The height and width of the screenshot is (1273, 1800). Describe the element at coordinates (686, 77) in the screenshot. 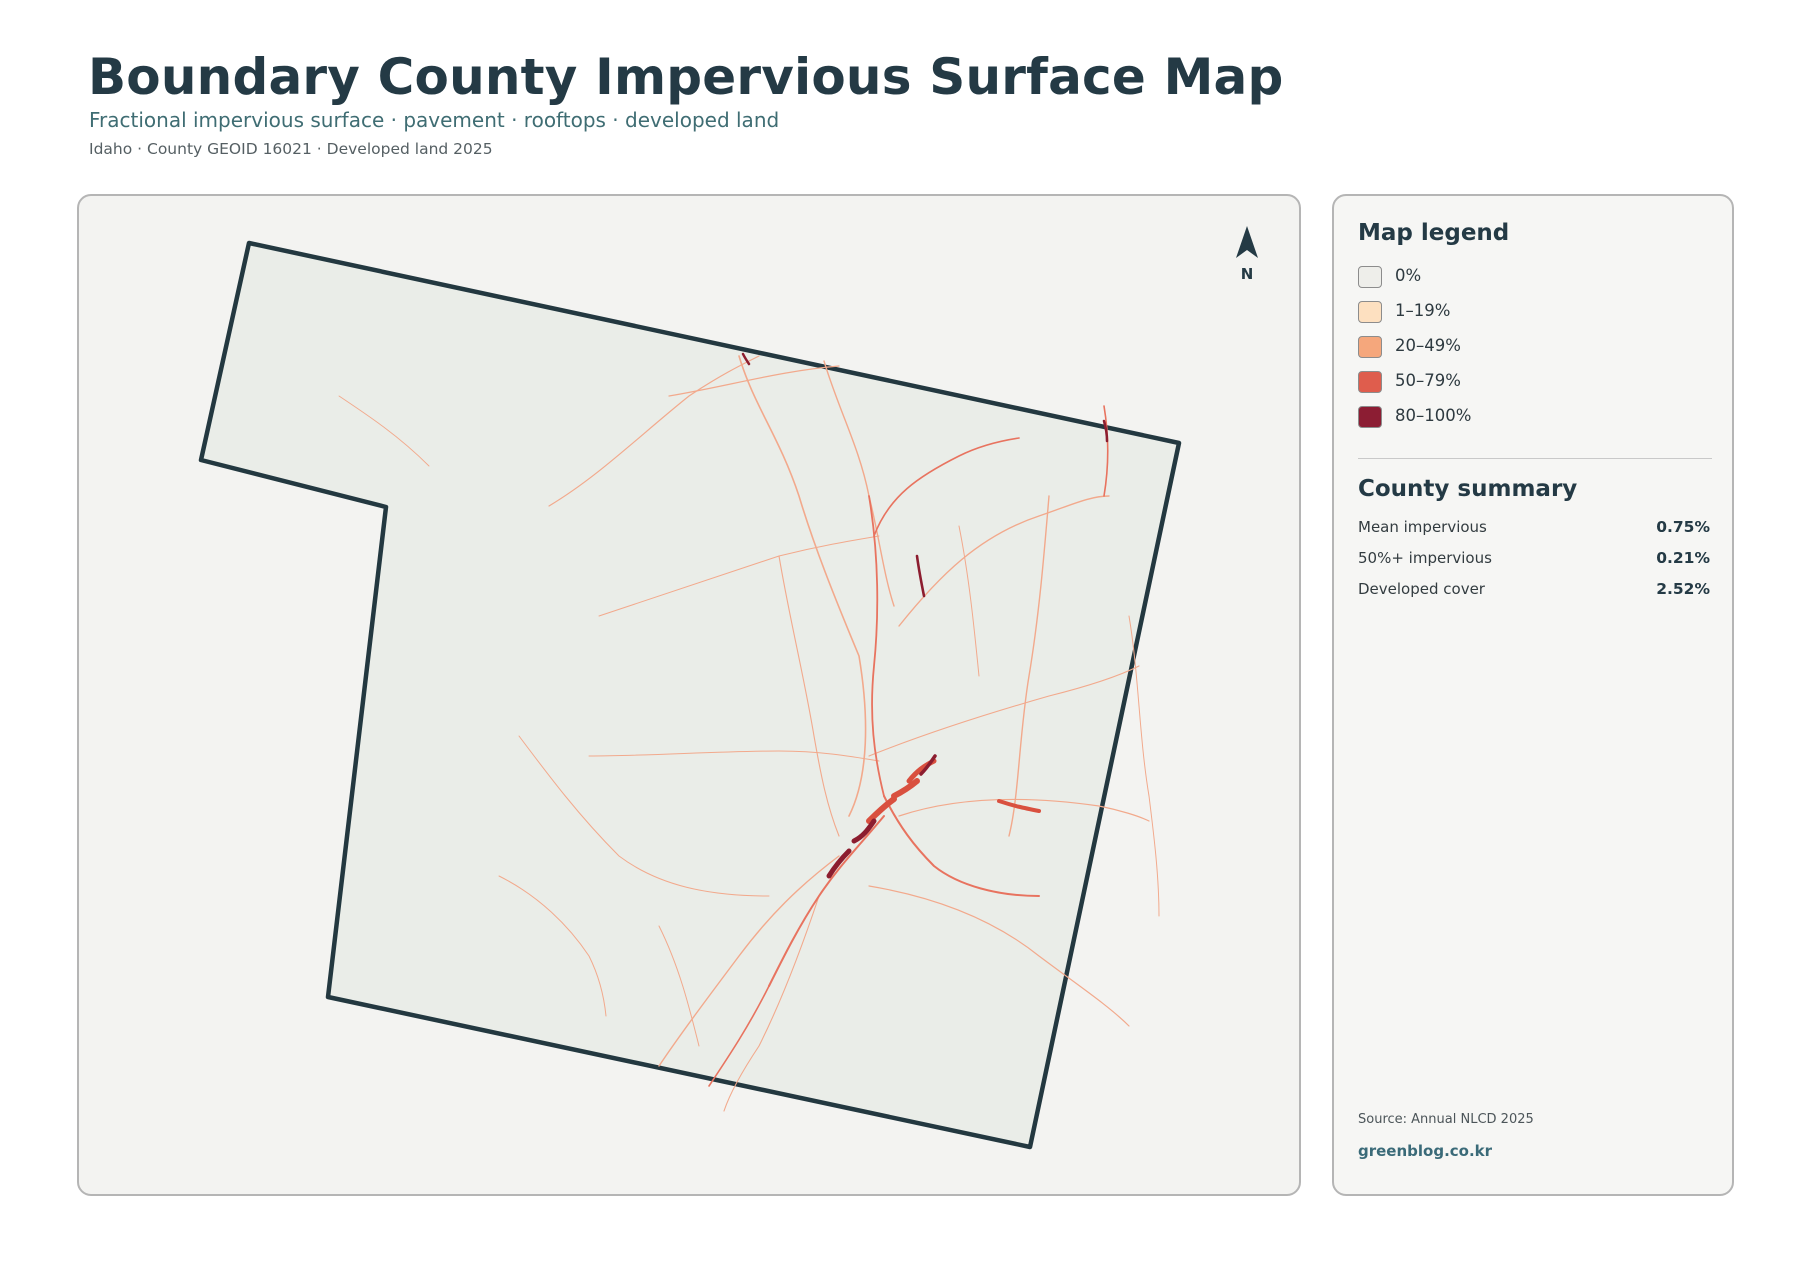

I see `page-title: Boundary County Impervious Surface Map` at that location.